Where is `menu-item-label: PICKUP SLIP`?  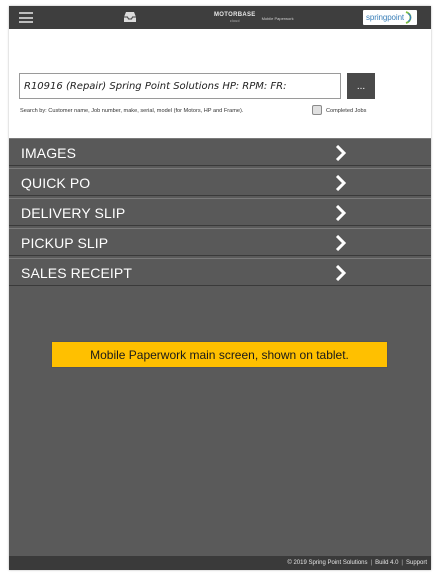 menu-item-label: PICKUP SLIP is located at coordinates (65, 243).